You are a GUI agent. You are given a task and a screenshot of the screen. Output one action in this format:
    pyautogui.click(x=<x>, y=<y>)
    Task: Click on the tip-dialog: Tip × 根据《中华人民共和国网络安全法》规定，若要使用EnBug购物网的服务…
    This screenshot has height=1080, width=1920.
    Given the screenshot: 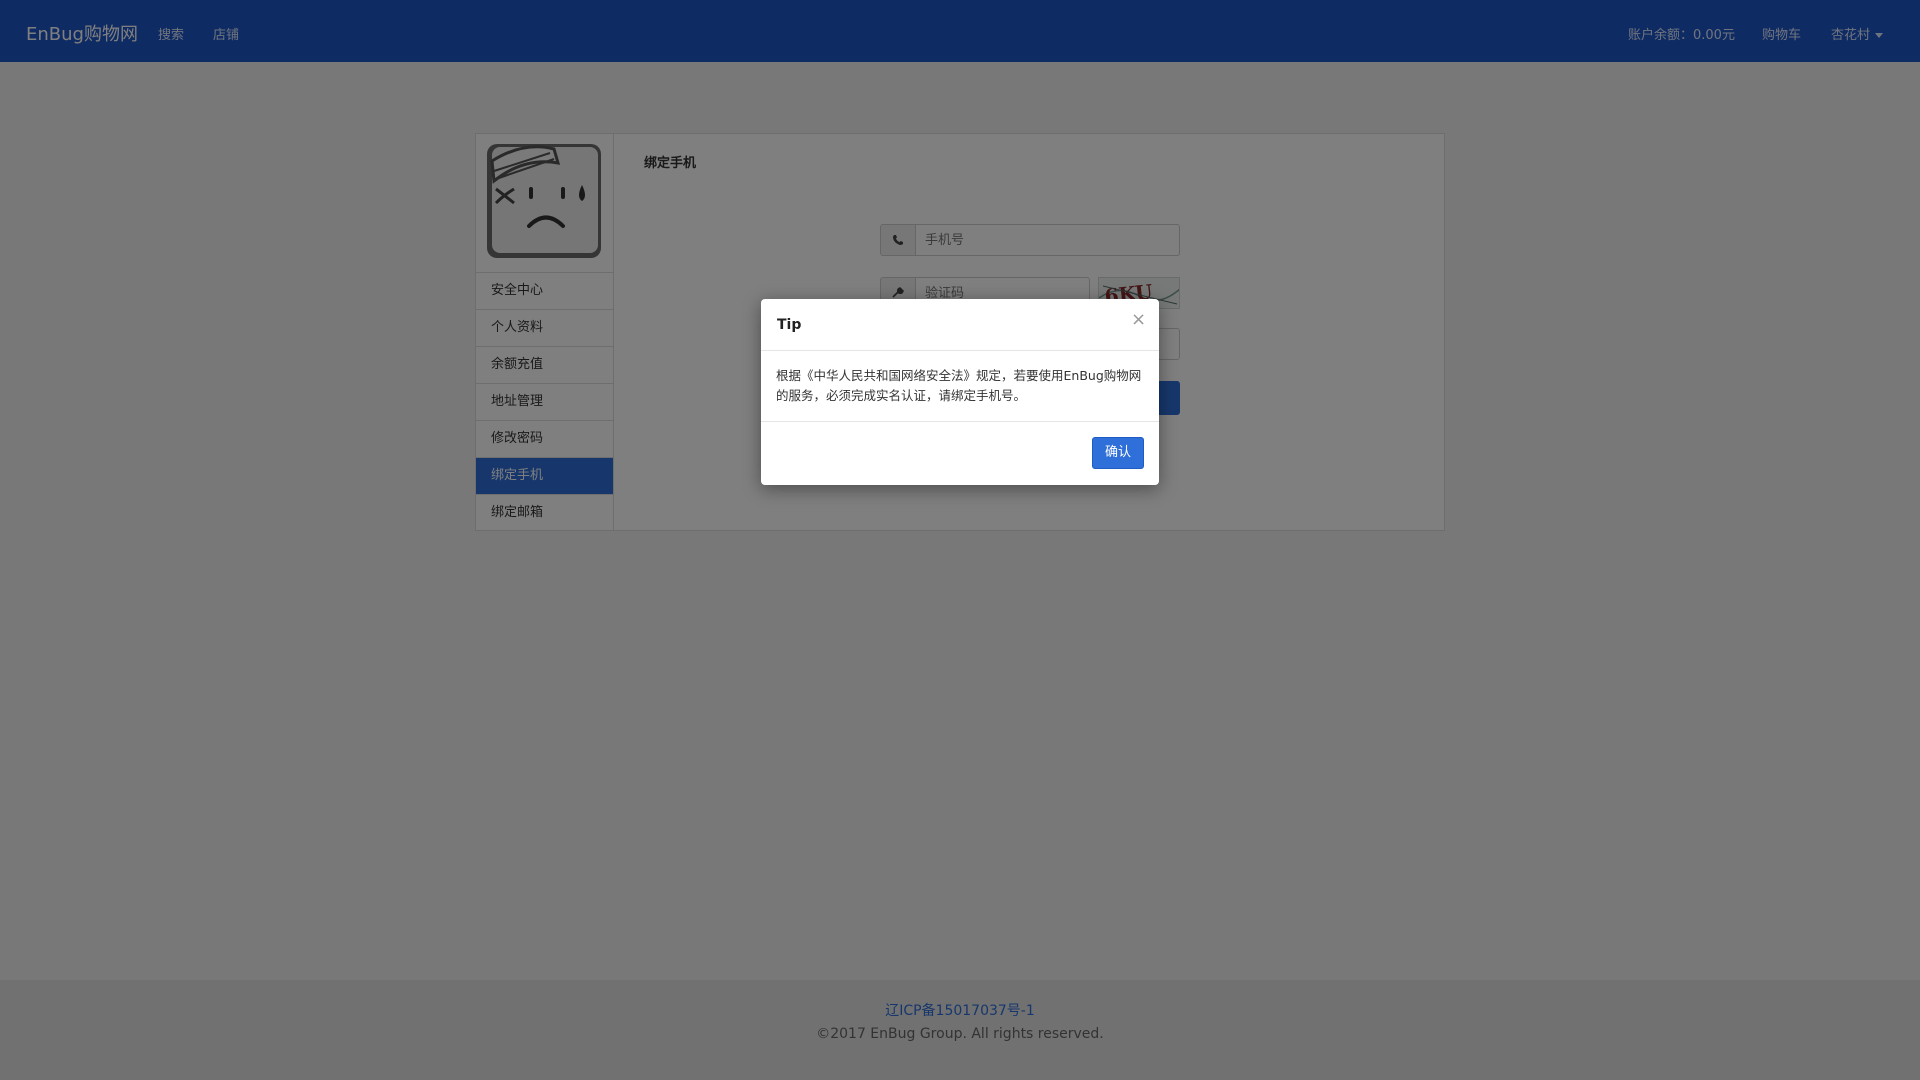 What is the action you would take?
    pyautogui.click(x=960, y=392)
    